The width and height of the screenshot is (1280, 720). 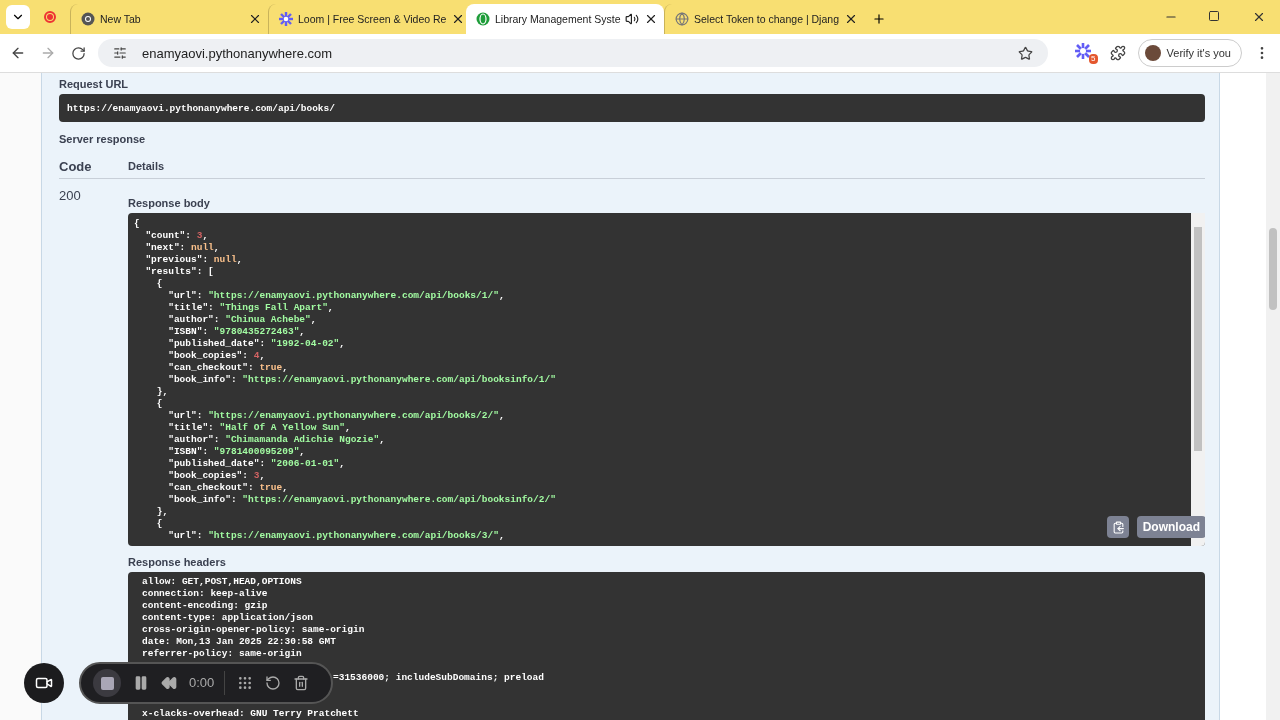 I want to click on code-line: "previous": null,, so click(x=193, y=260).